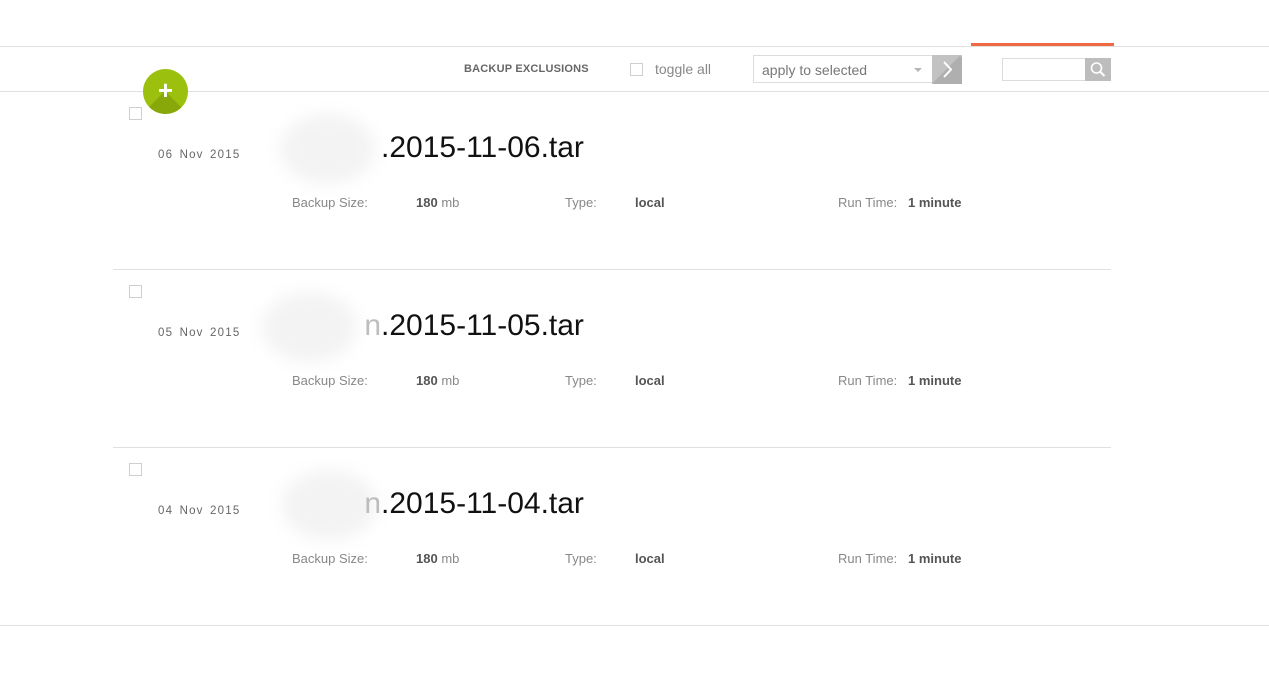 Image resolution: width=1269 pixels, height=687 pixels. I want to click on chevron-right-icon, so click(948, 69).